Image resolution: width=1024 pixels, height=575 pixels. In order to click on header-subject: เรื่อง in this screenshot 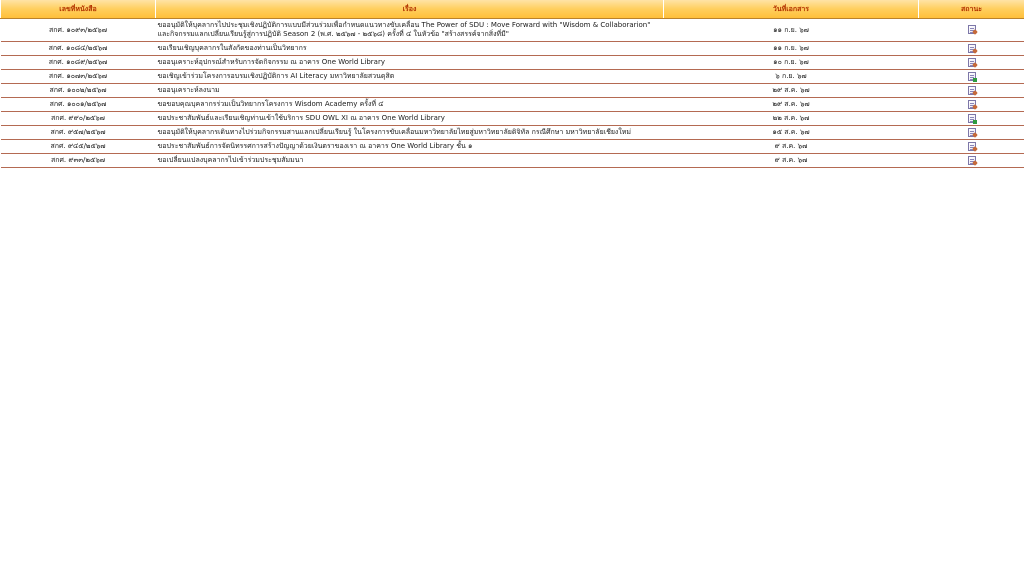, I will do `click(409, 9)`.